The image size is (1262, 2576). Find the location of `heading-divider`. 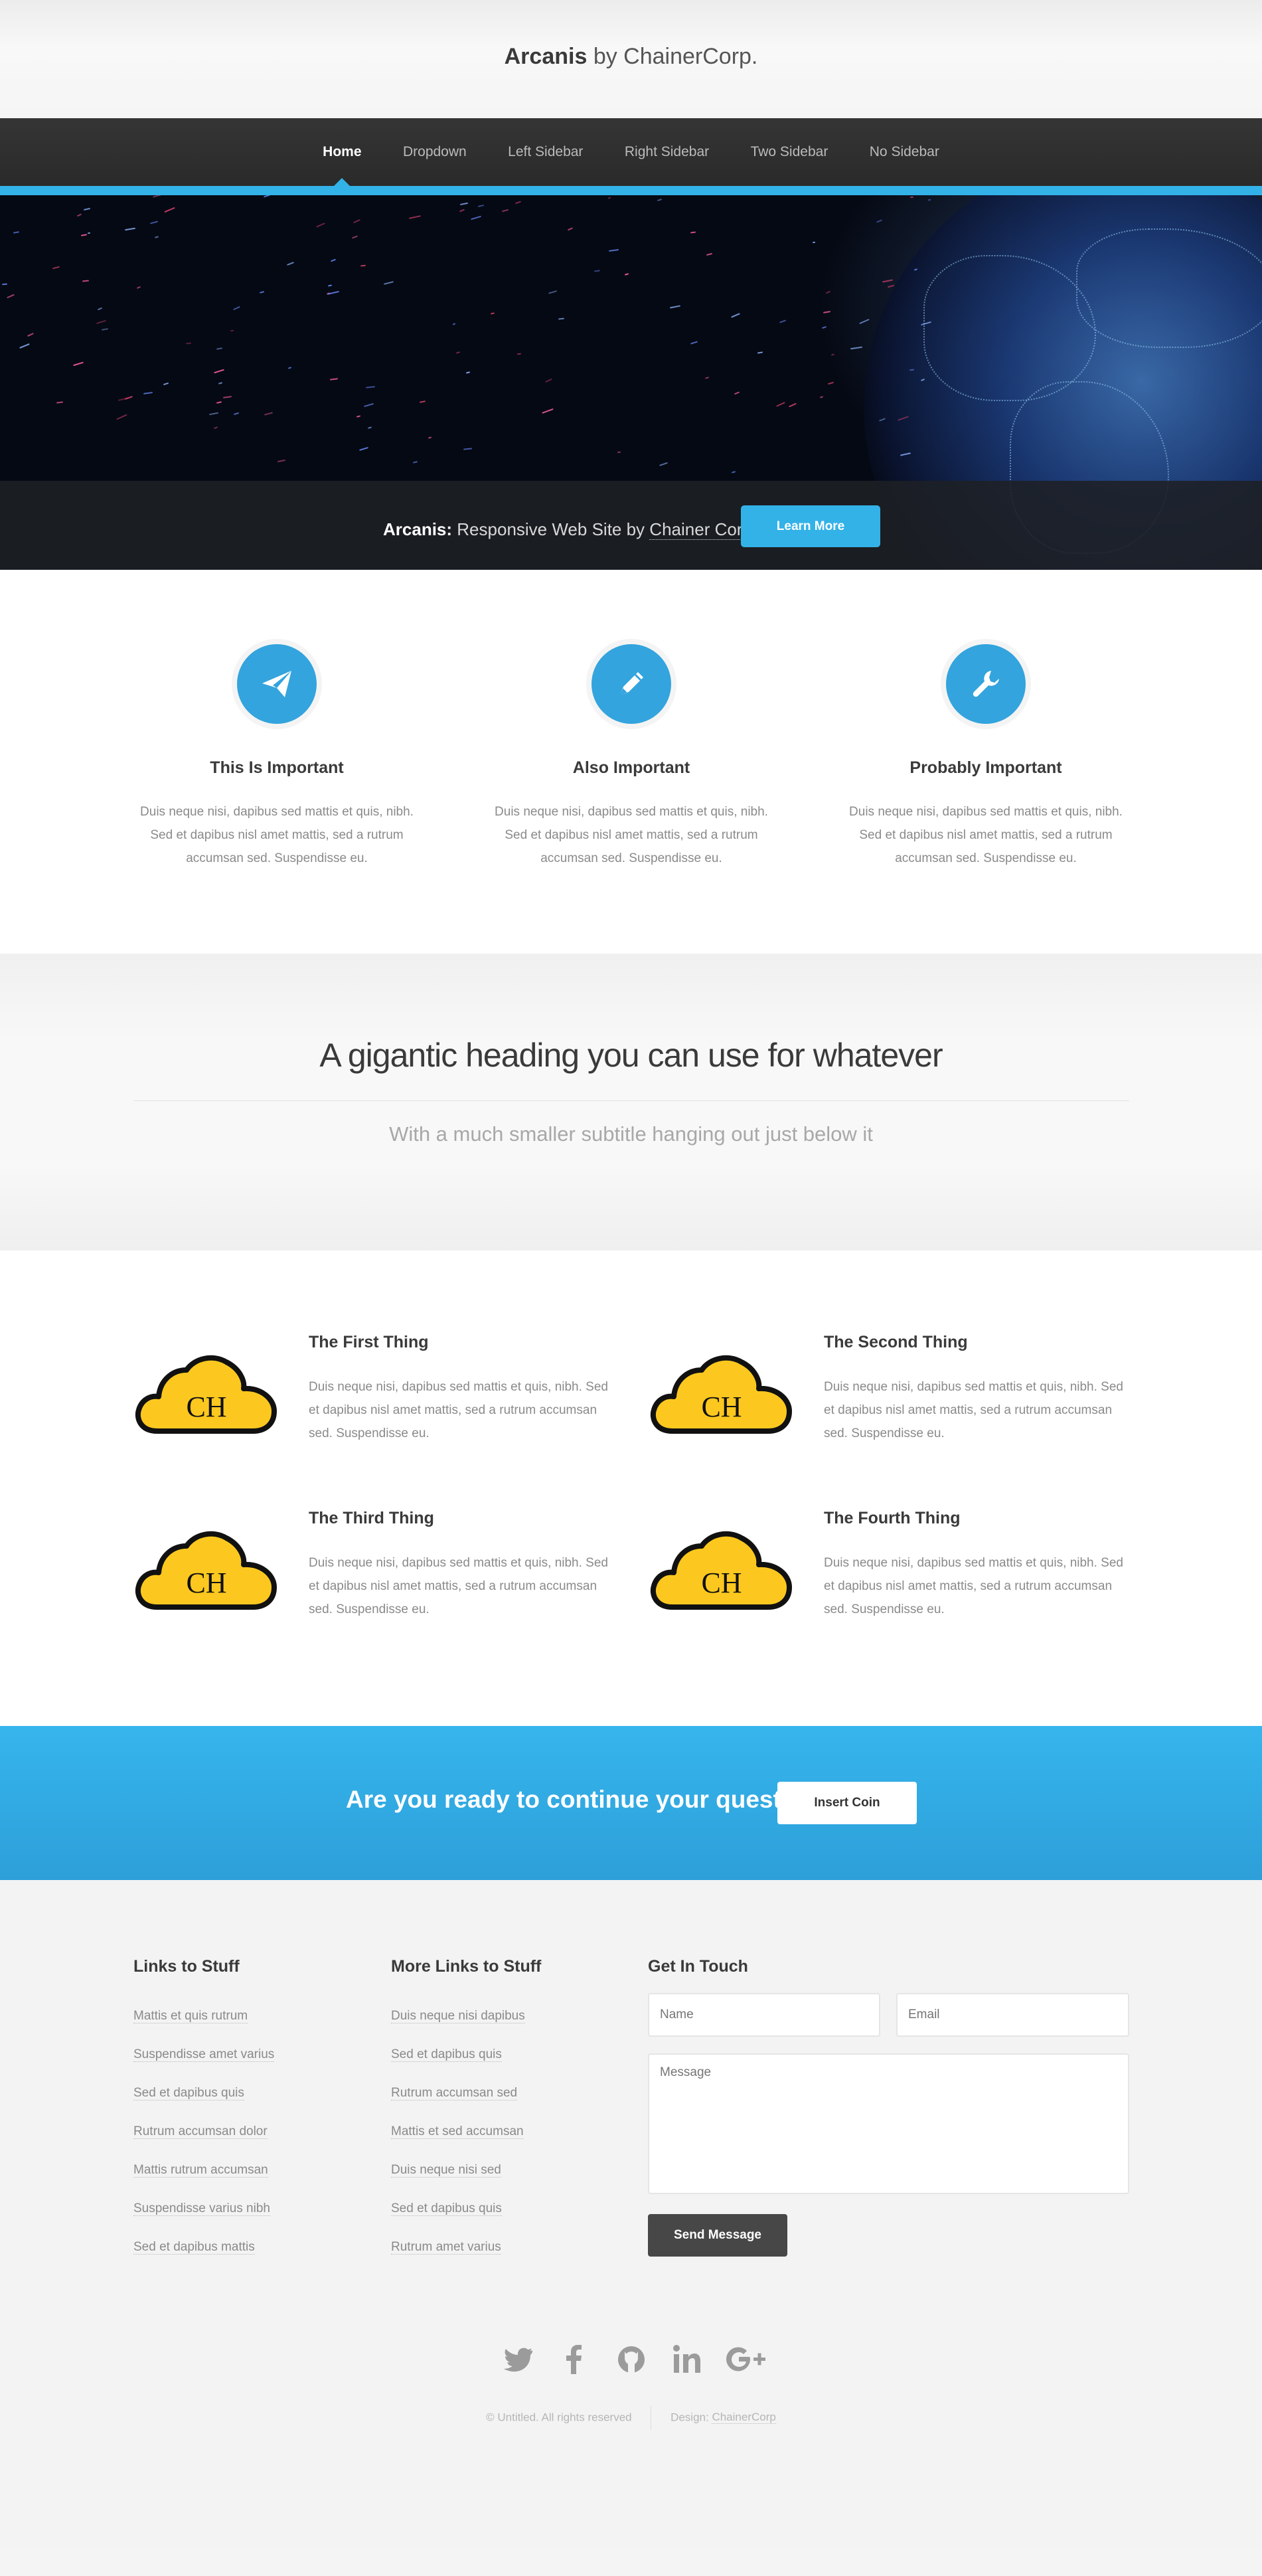

heading-divider is located at coordinates (631, 1100).